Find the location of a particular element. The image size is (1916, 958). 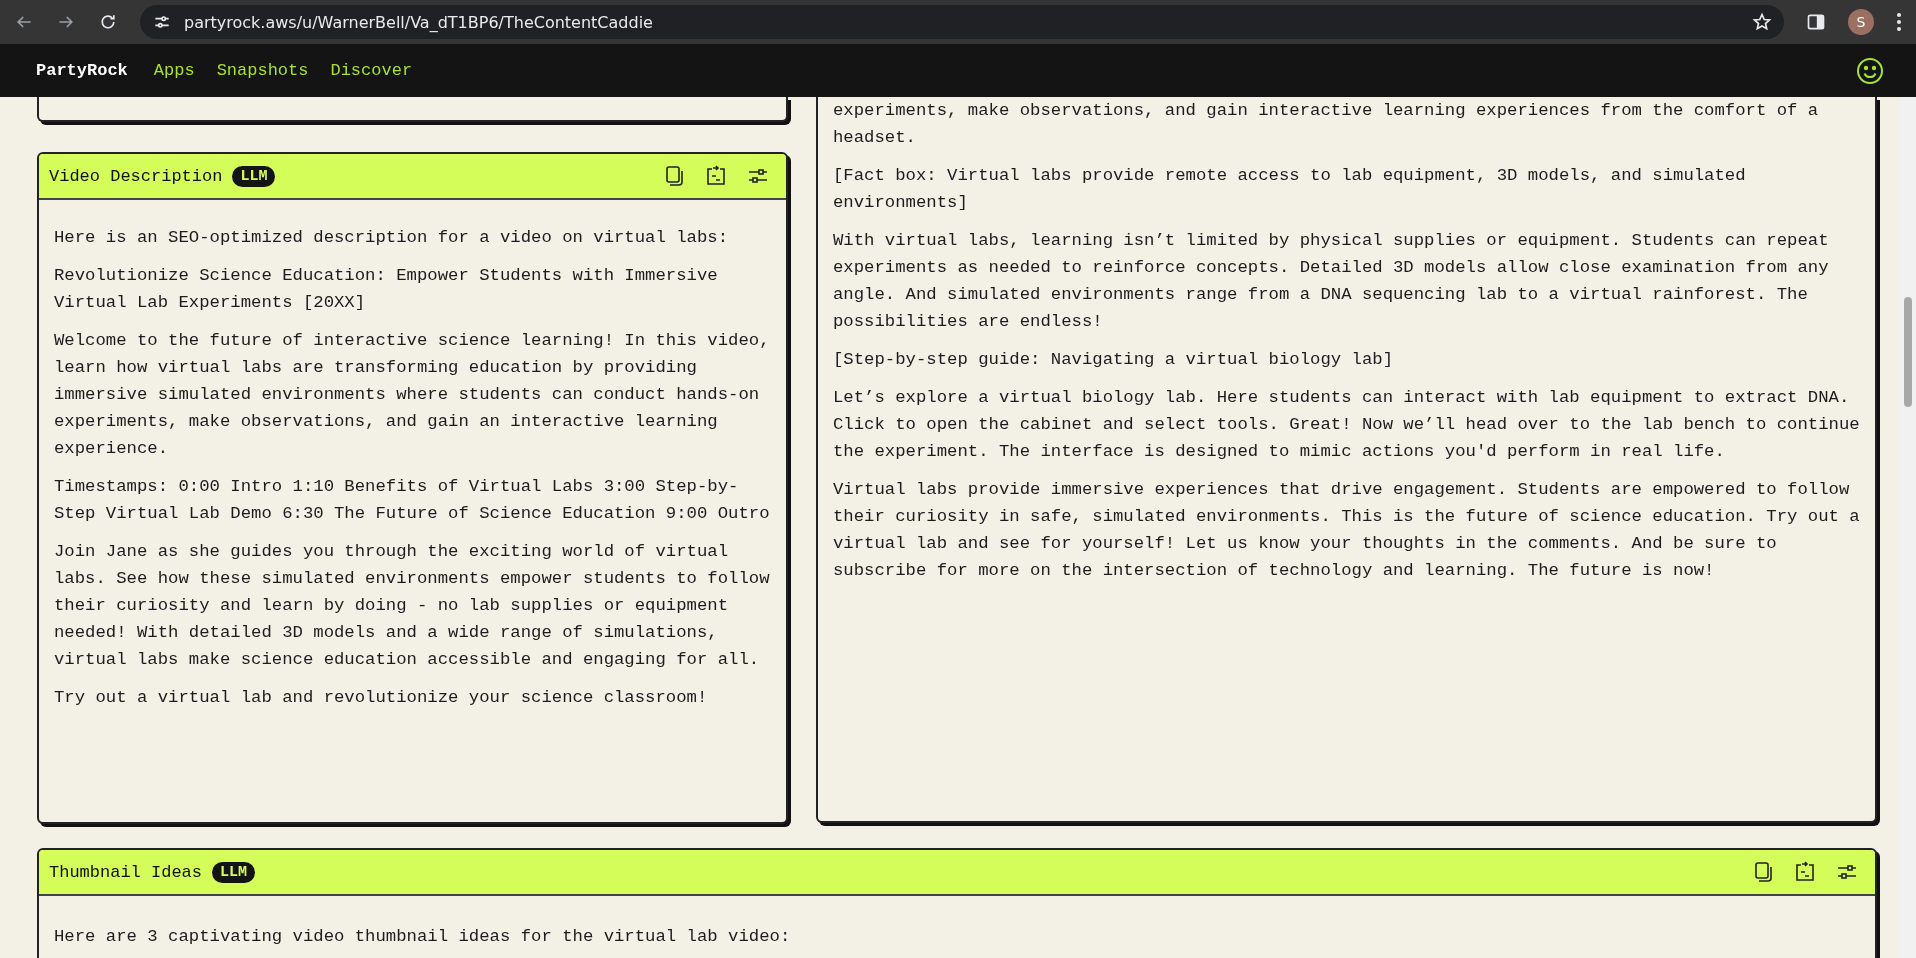

card-title: Thumbnail Ideas is located at coordinates (126, 872).